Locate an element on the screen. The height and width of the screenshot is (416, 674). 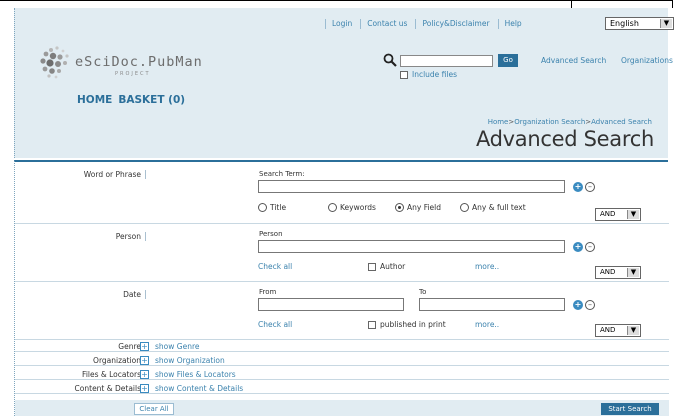
radio-any-field-label: Any Field is located at coordinates (424, 207).